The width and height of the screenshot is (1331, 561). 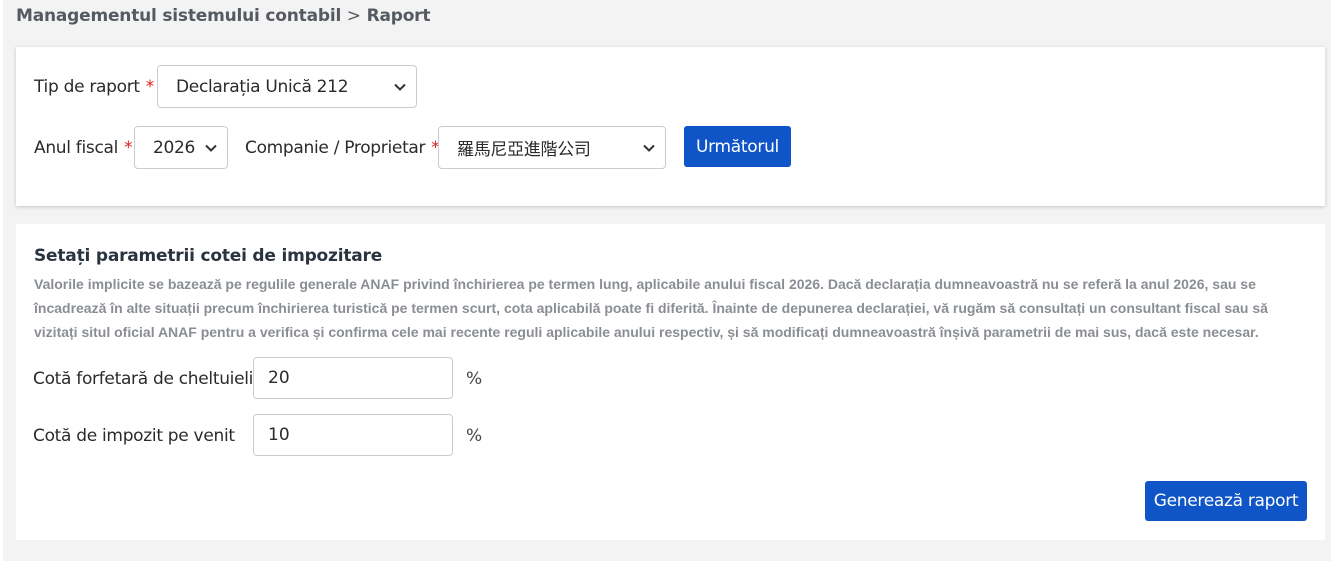 I want to click on expense-rate-input: 20, so click(x=353, y=378).